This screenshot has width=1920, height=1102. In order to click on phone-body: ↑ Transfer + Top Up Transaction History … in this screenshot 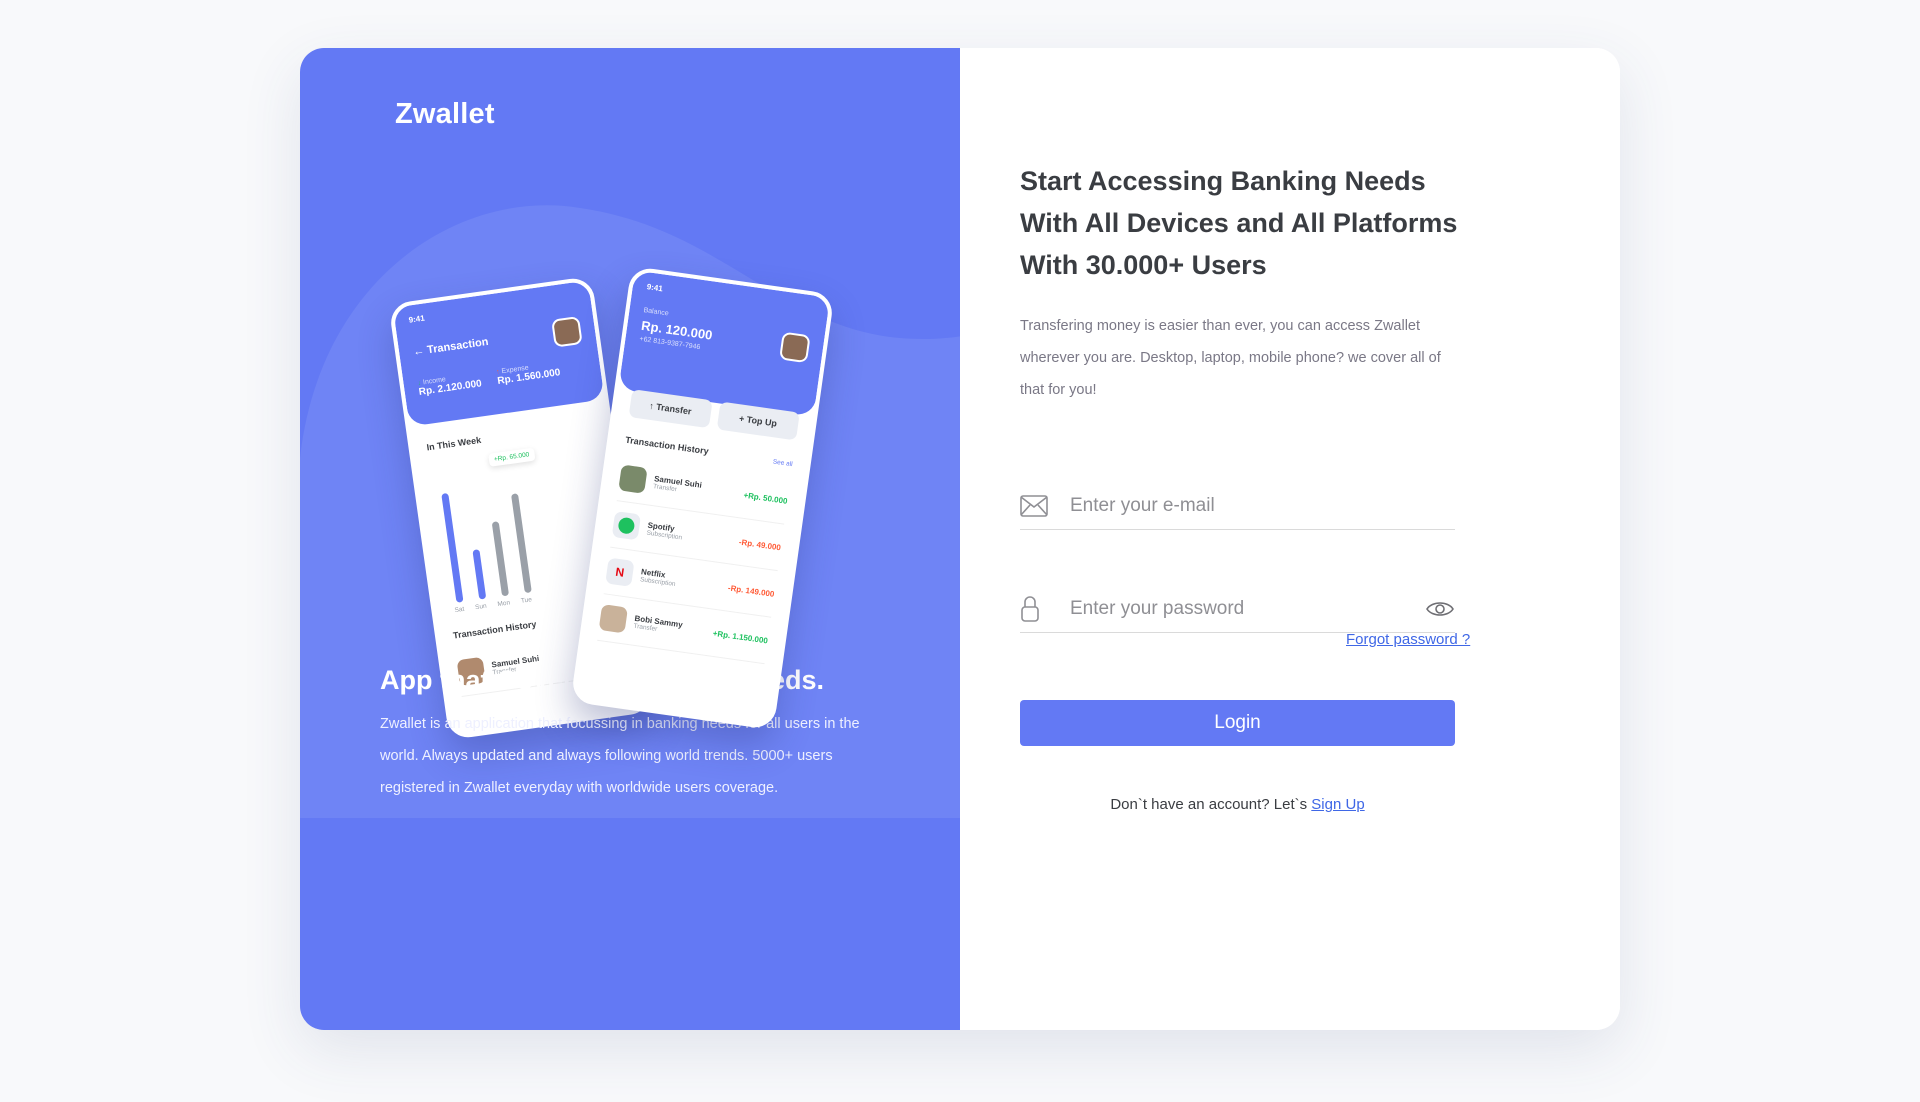, I will do `click(698, 533)`.